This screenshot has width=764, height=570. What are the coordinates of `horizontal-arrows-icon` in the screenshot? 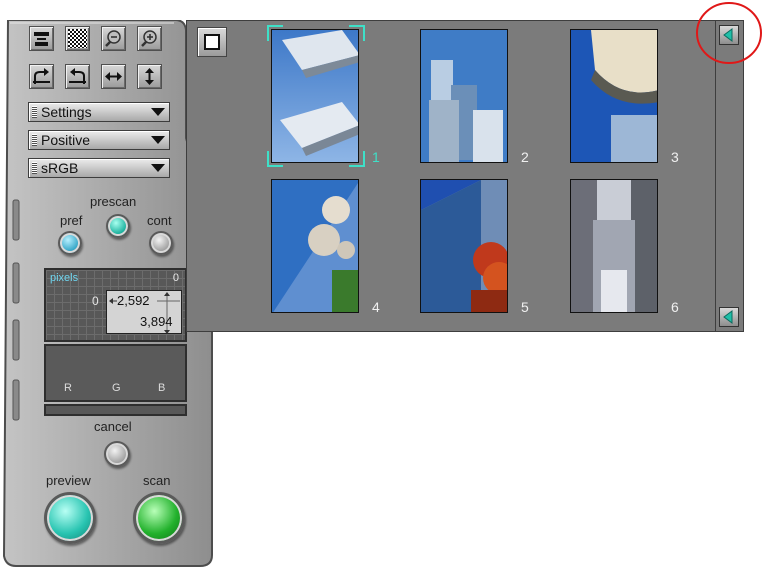 It's located at (113, 76).